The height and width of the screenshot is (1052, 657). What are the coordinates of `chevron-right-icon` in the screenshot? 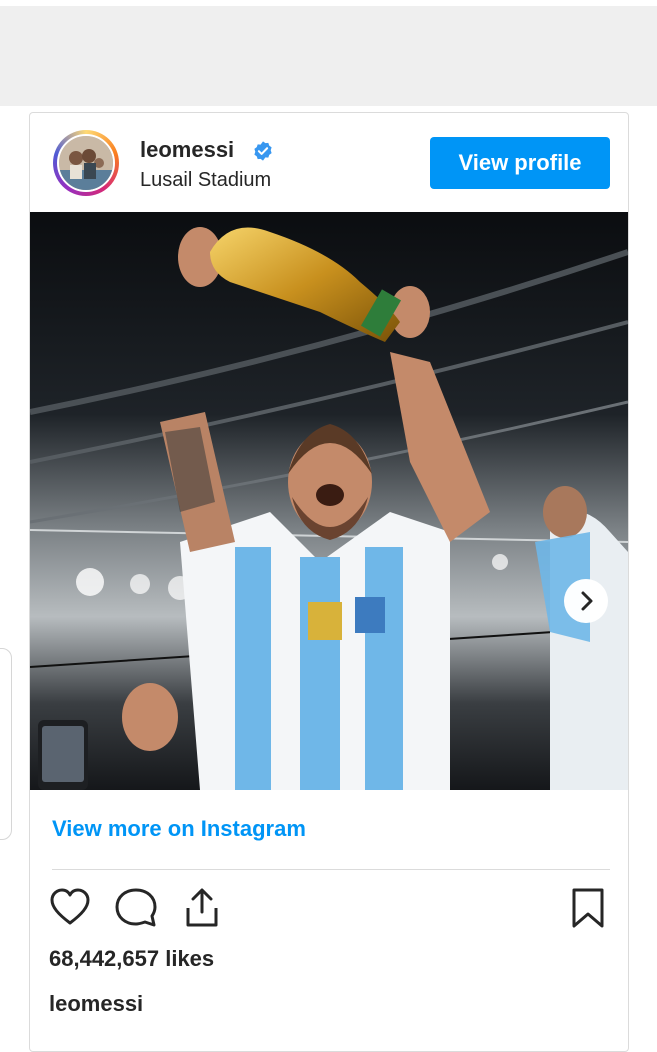 It's located at (586, 601).